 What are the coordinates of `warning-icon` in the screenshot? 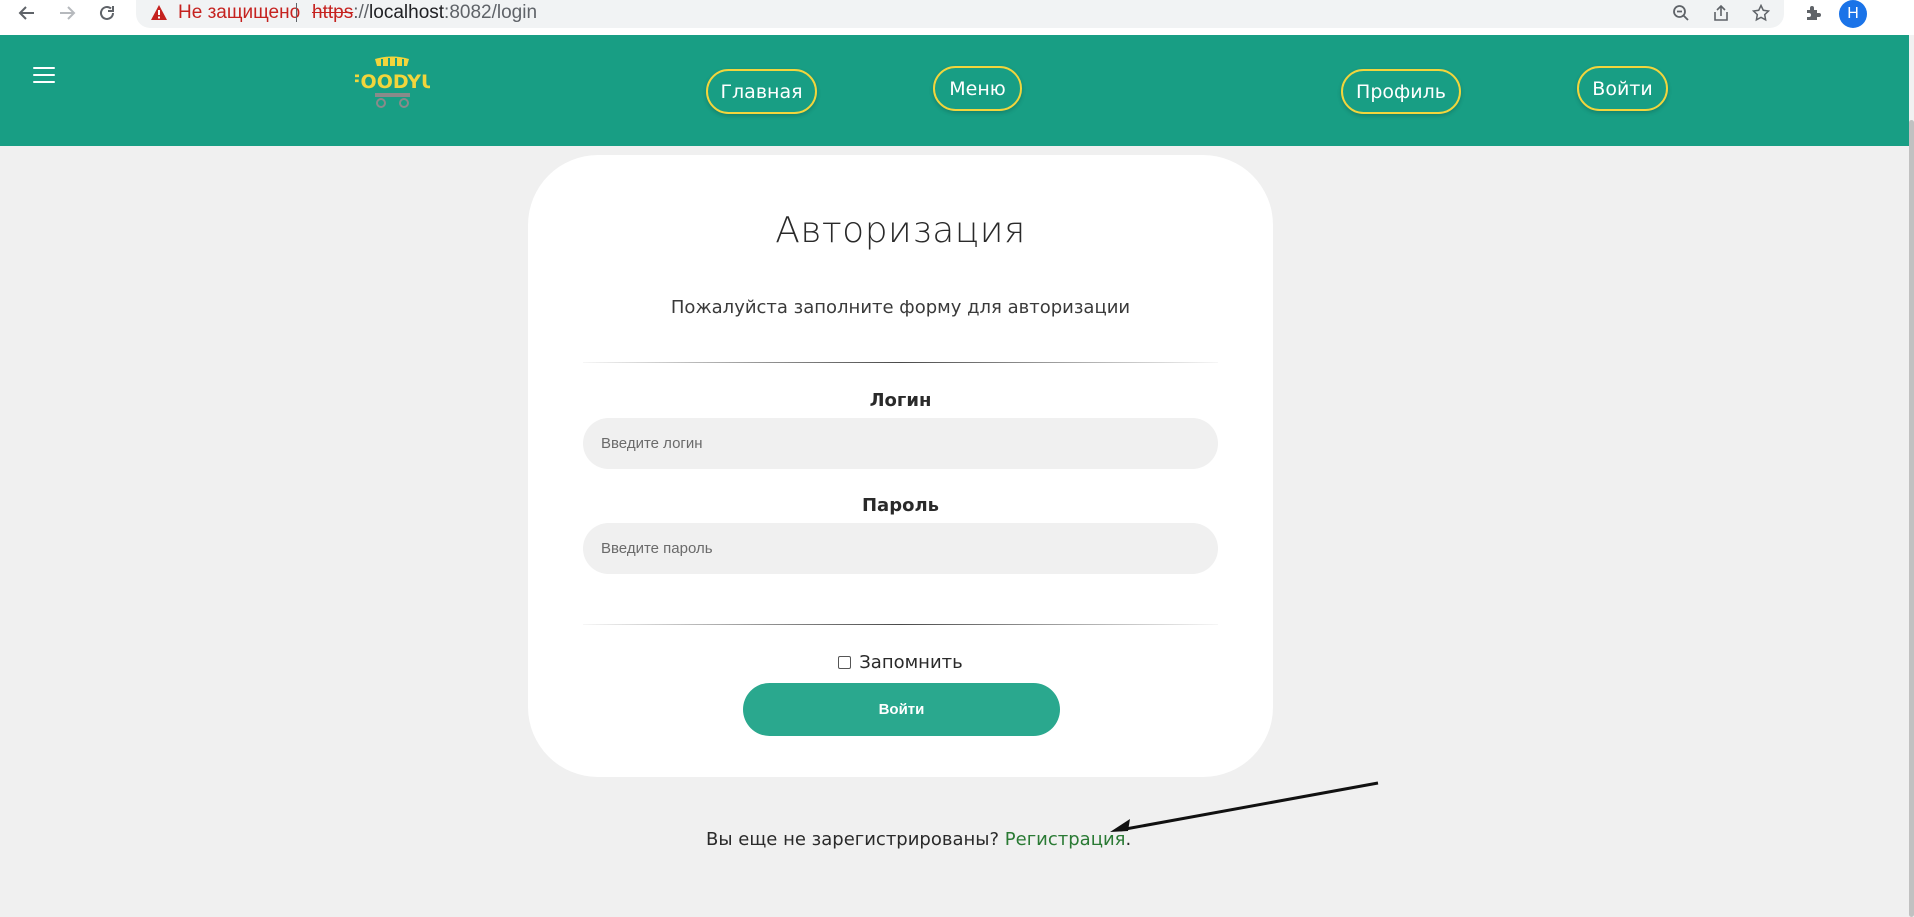 It's located at (159, 13).